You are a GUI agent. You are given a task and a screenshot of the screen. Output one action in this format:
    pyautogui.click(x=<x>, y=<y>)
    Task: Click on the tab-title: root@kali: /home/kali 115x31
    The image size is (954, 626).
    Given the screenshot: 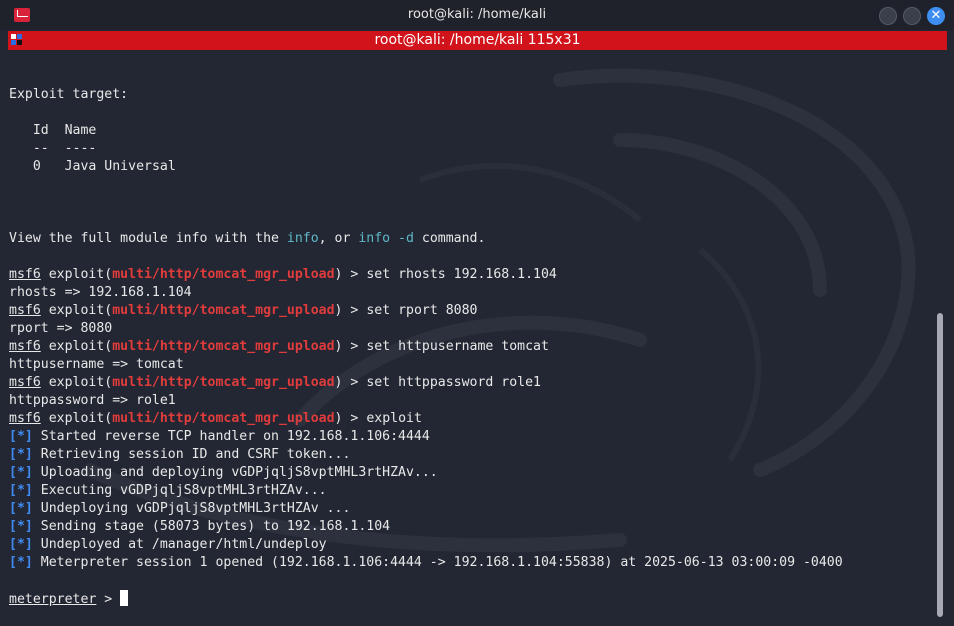 What is the action you would take?
    pyautogui.click(x=477, y=40)
    